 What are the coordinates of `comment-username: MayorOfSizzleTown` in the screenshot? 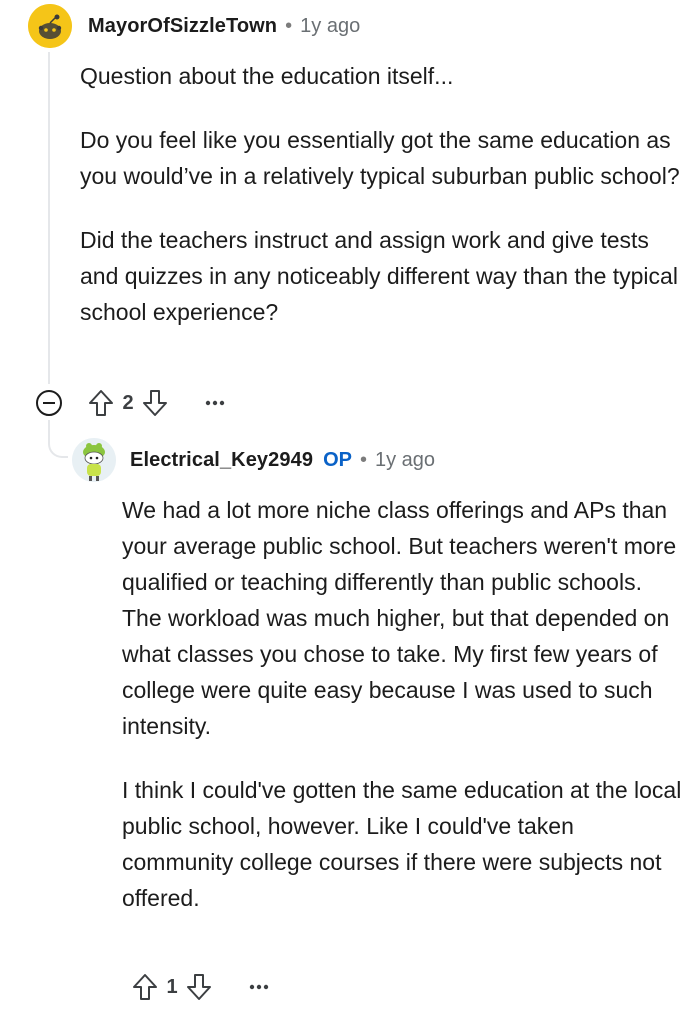 It's located at (182, 26).